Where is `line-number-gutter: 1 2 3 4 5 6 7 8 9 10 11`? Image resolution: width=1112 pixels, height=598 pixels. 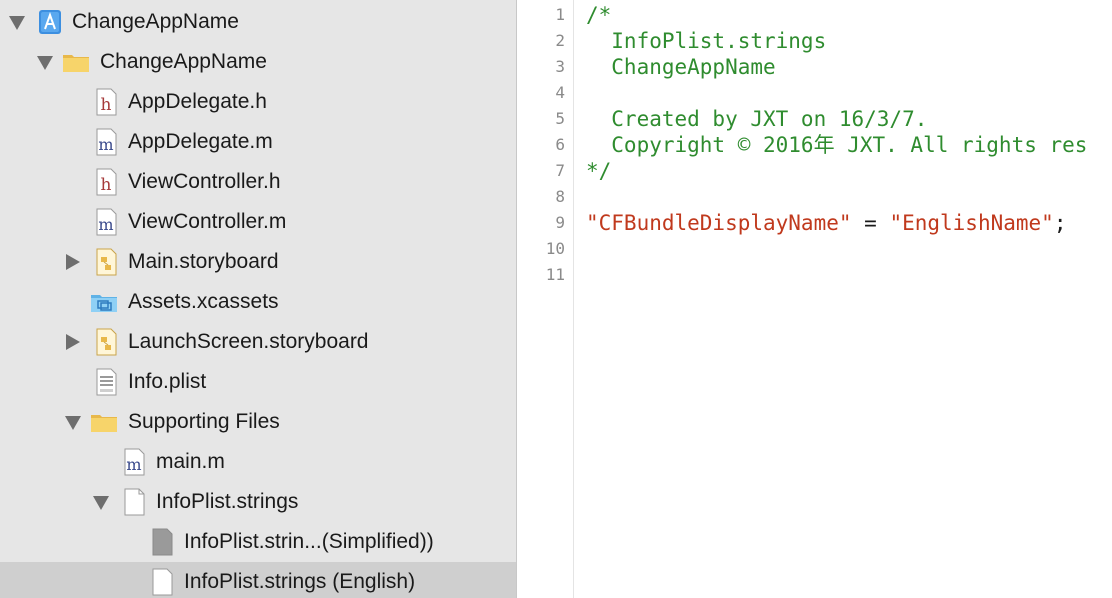 line-number-gutter: 1 2 3 4 5 6 7 8 9 10 11 is located at coordinates (545, 299).